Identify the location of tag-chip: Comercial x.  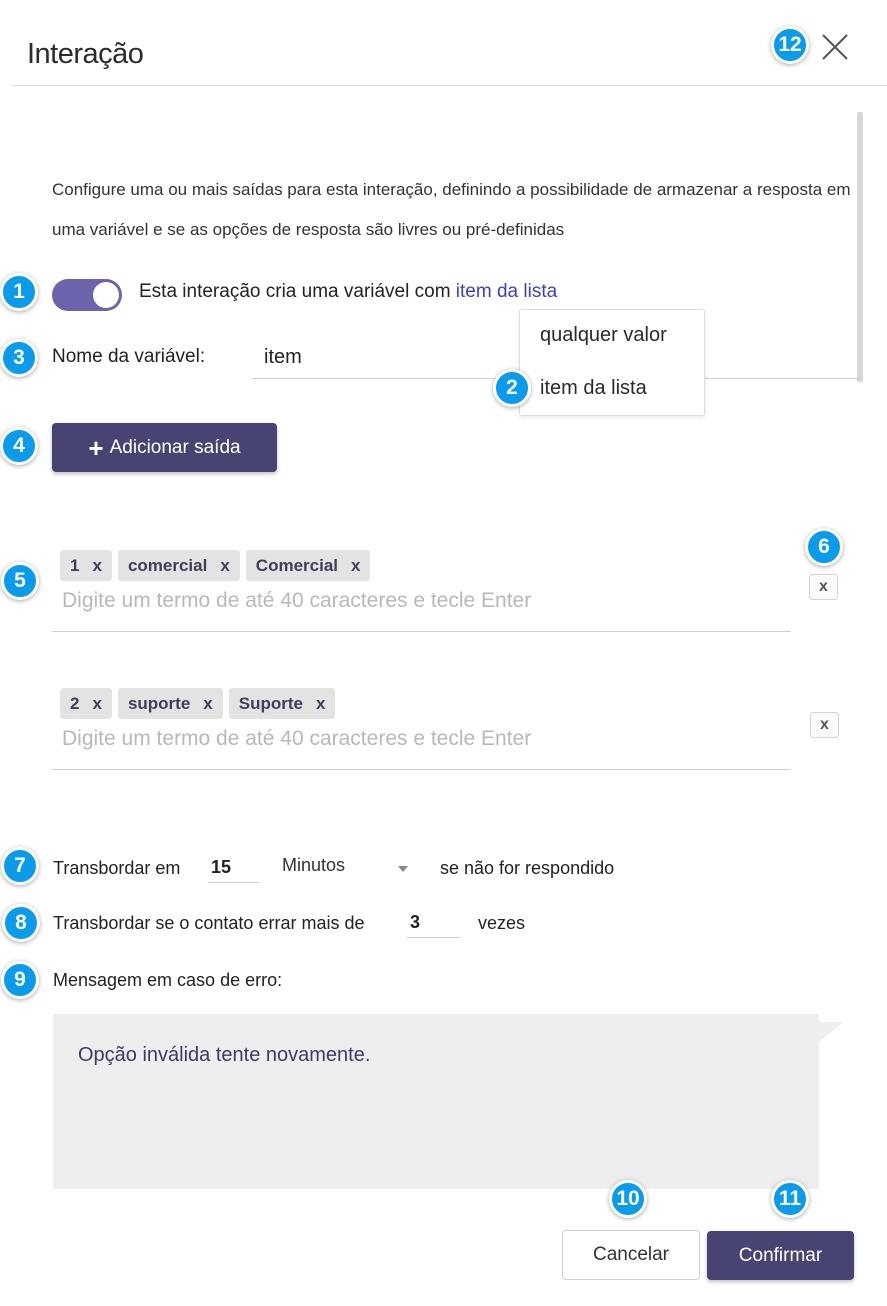
(308, 565).